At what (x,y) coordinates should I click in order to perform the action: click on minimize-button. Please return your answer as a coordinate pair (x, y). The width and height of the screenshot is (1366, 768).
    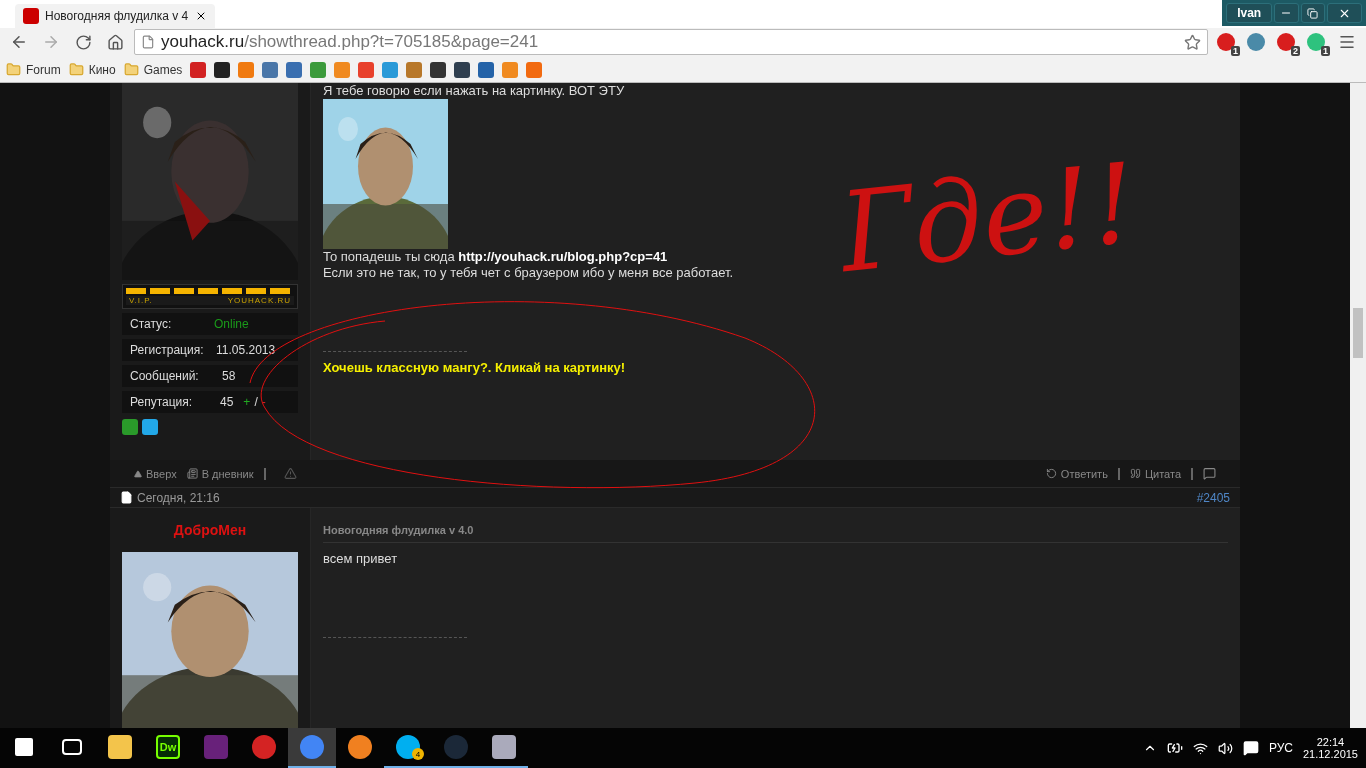
    Looking at the image, I should click on (1286, 13).